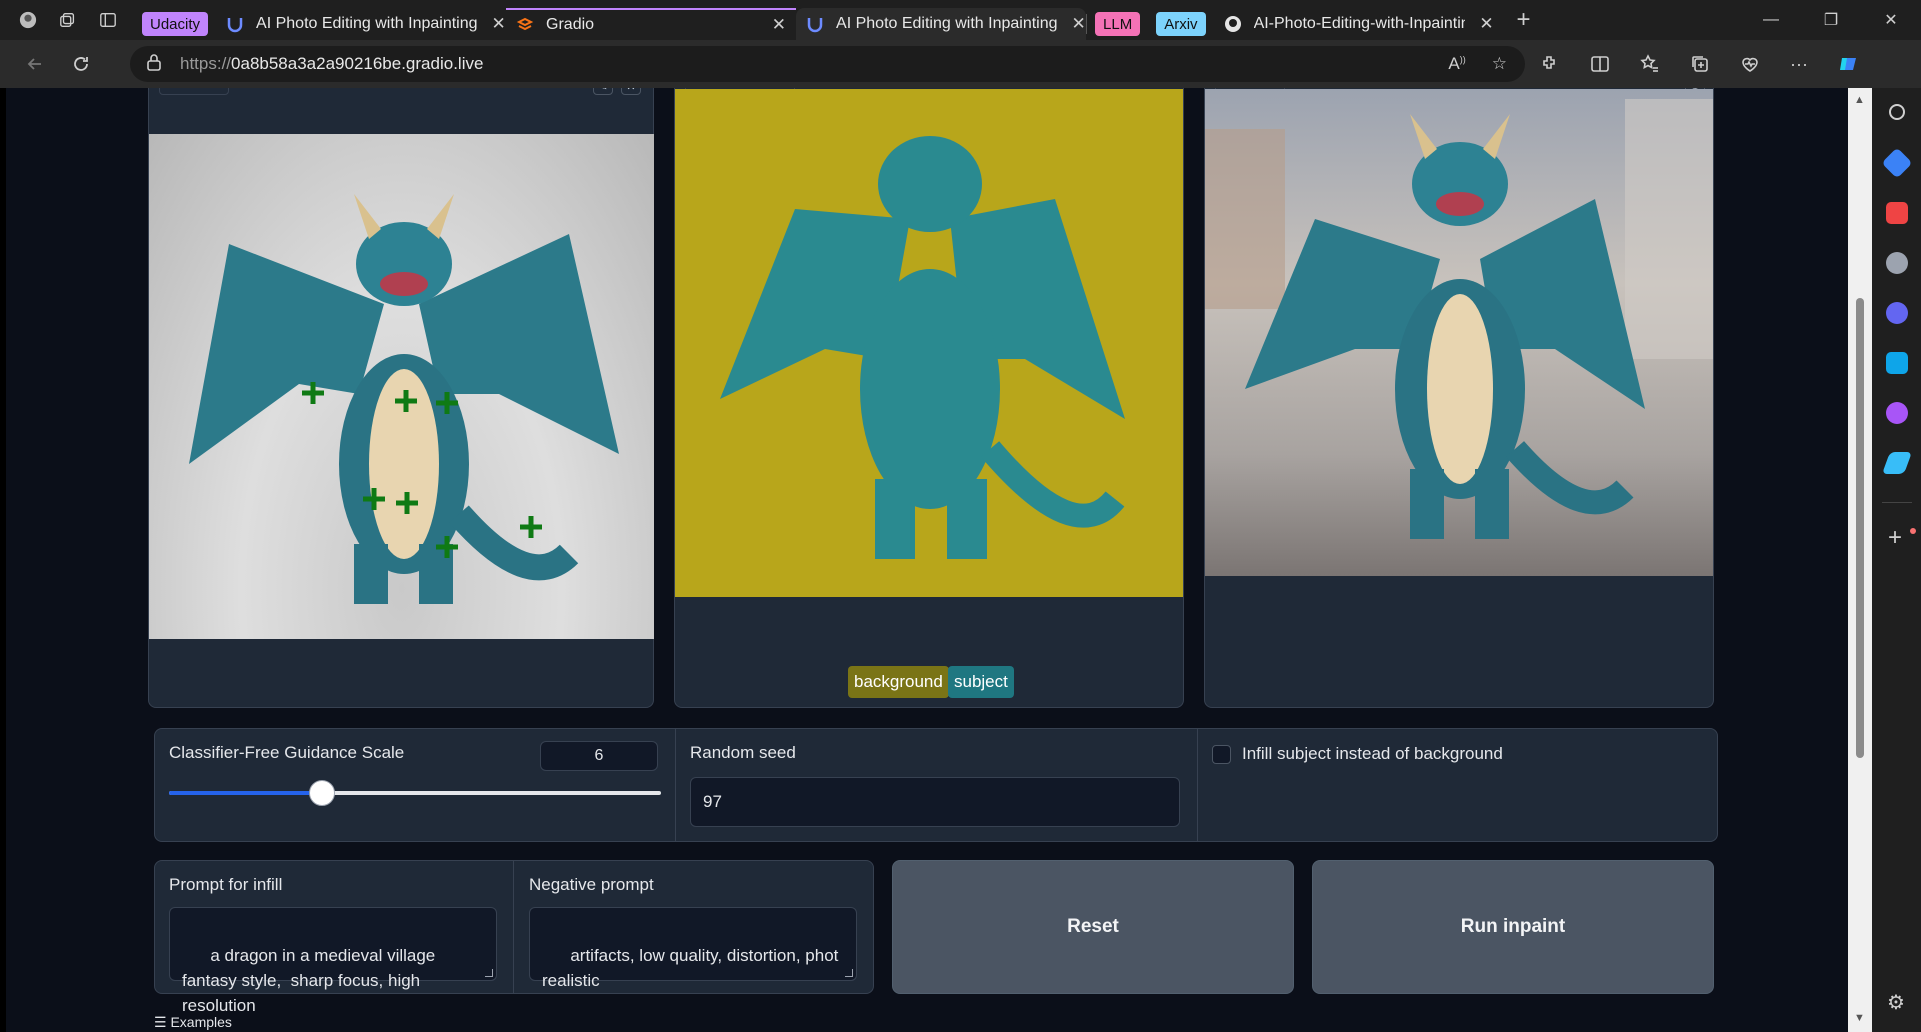  Describe the element at coordinates (1897, 213) in the screenshot. I see `tools-briefcase-icon` at that location.